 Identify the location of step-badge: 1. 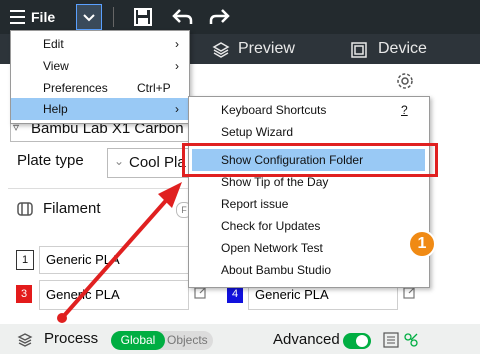
(422, 244).